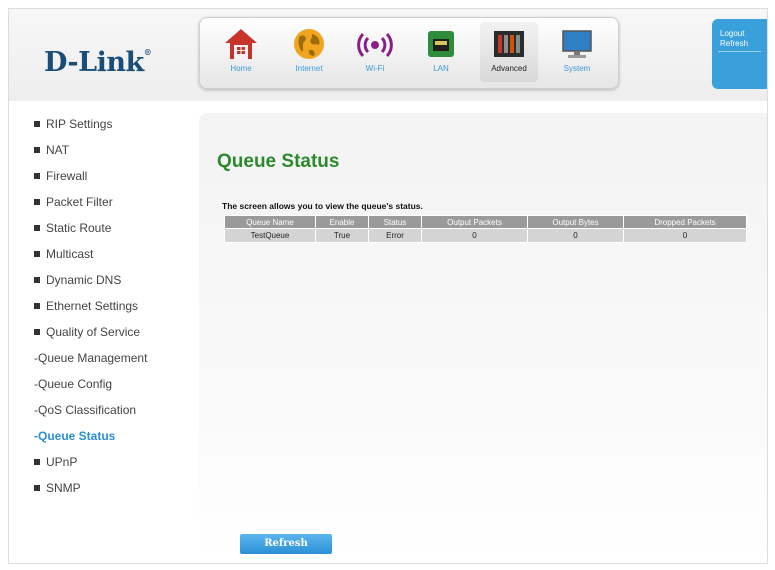  What do you see at coordinates (86, 306) in the screenshot?
I see `sidebar-item-ethernet-settings: Ethernet Settings` at bounding box center [86, 306].